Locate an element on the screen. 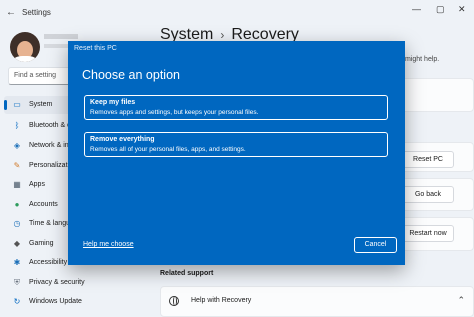 This screenshot has width=474, height=317. sidebar-item-label: Windows Update is located at coordinates (55, 301).